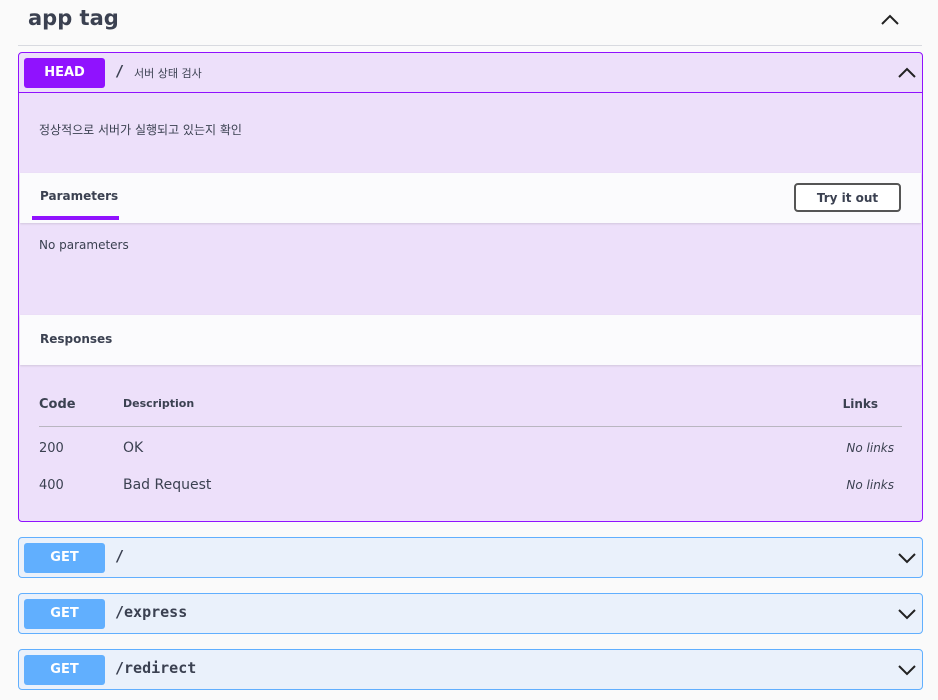 Image resolution: width=938 pixels, height=700 pixels. I want to click on operation-get-redirect: GET /redirect, so click(470, 669).